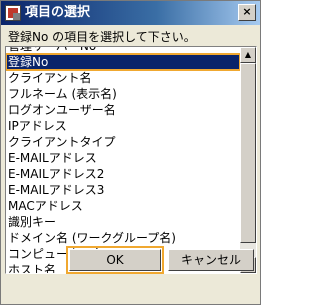 The height and width of the screenshot is (305, 320). Describe the element at coordinates (123, 190) in the screenshot. I see `list-item: E-MAILアドレス3` at that location.